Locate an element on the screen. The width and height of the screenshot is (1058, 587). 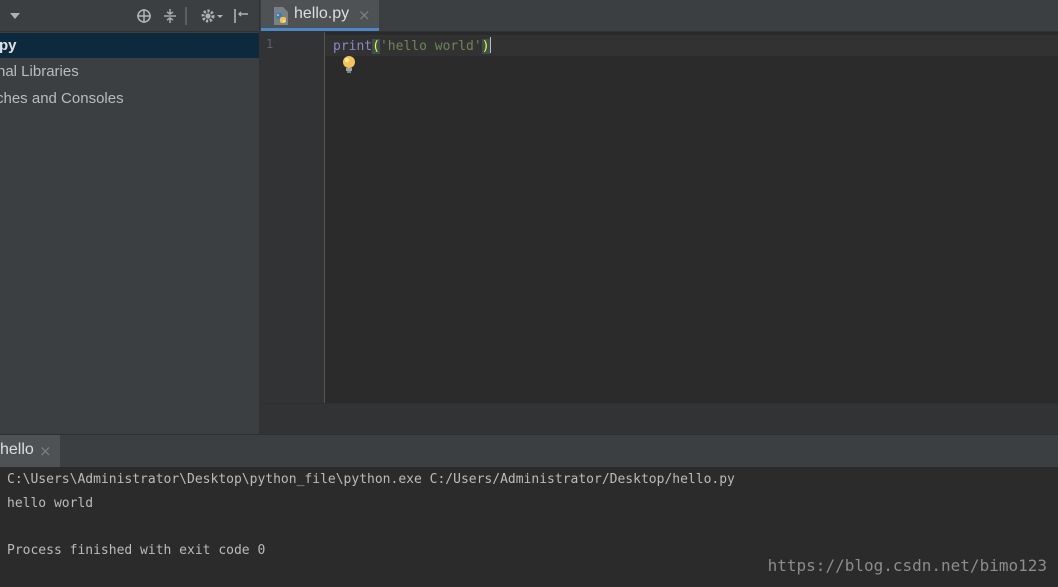
tree-item-scratches-and-consoles: ches and Consoles is located at coordinates (129, 98).